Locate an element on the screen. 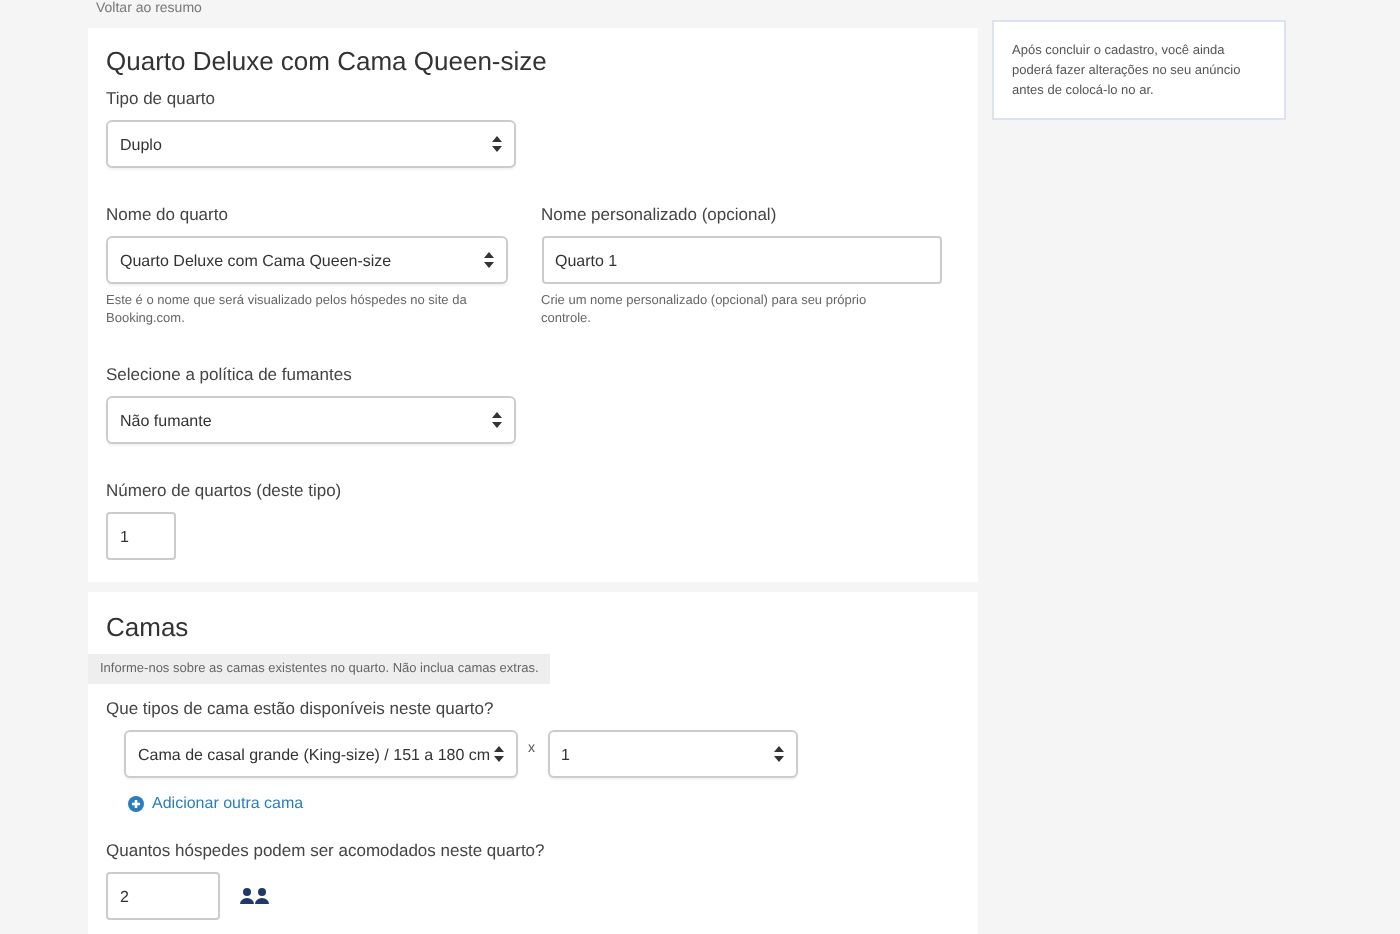 The width and height of the screenshot is (1400, 934). field-label: Selecione a política de fumantes is located at coordinates (230, 374).